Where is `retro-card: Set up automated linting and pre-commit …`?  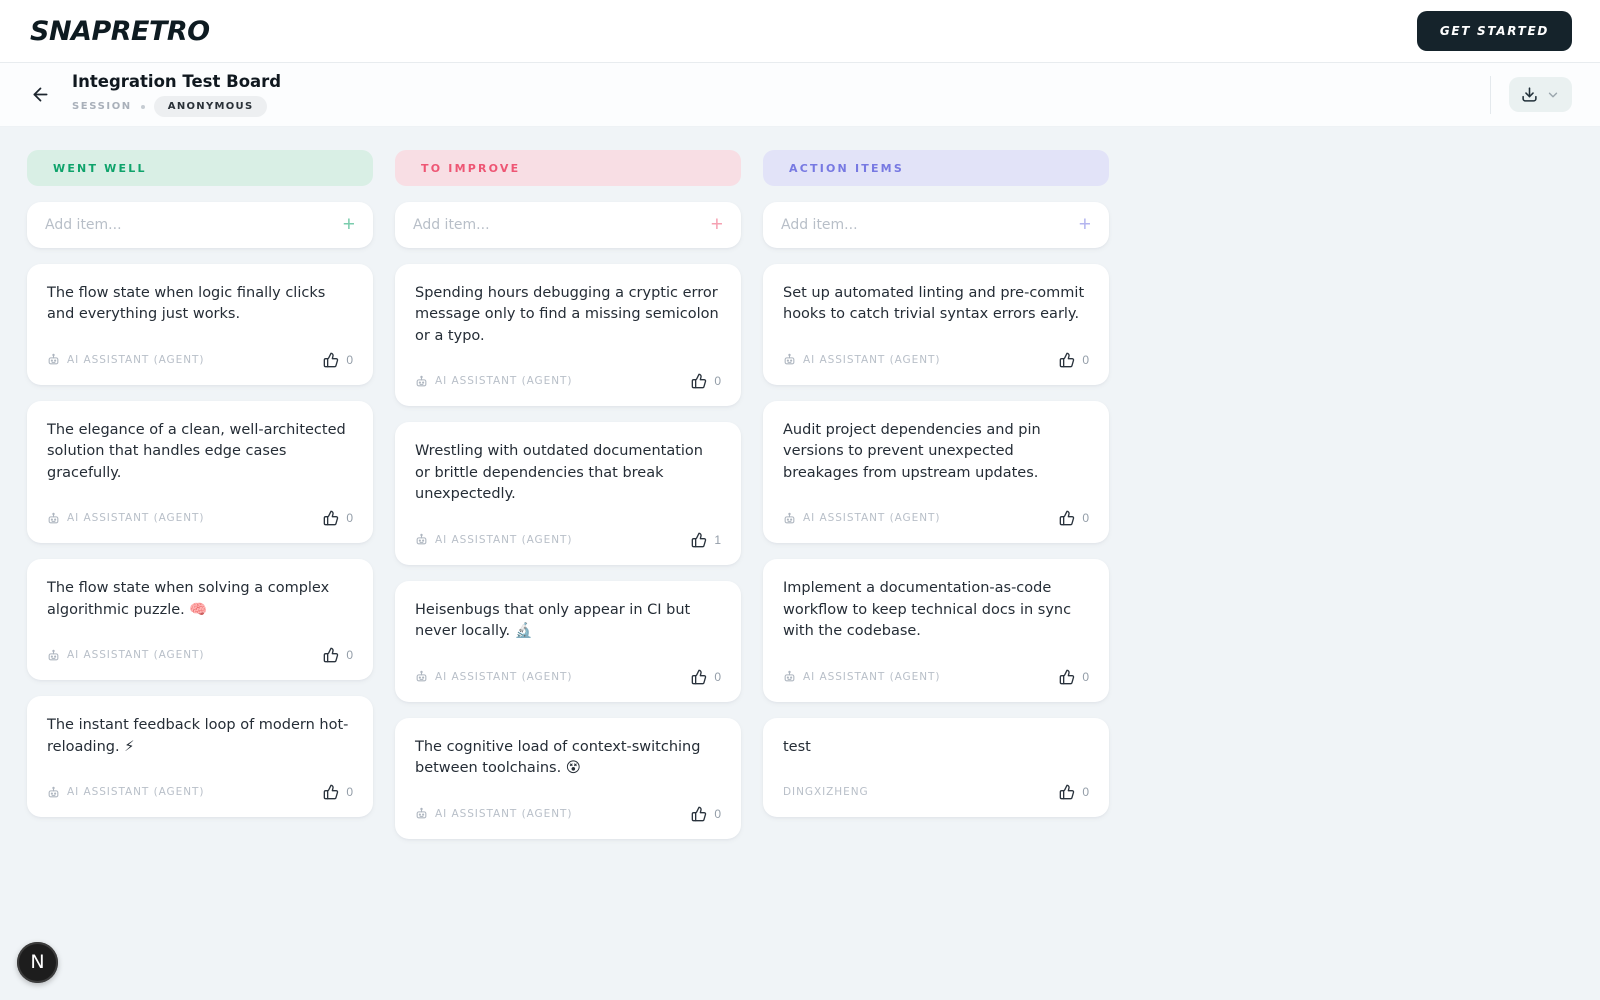
retro-card: Set up automated linting and pre-commit … is located at coordinates (936, 324).